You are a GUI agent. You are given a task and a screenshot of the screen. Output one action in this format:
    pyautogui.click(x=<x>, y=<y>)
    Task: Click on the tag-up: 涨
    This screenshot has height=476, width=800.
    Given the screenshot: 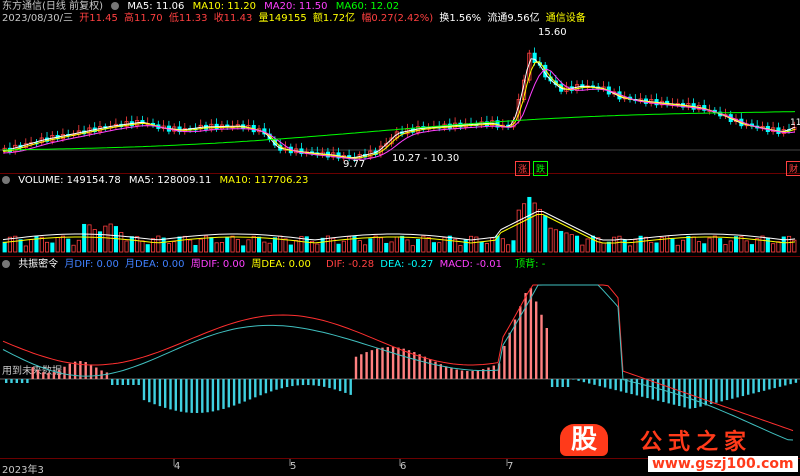 What is the action you would take?
    pyautogui.click(x=523, y=168)
    